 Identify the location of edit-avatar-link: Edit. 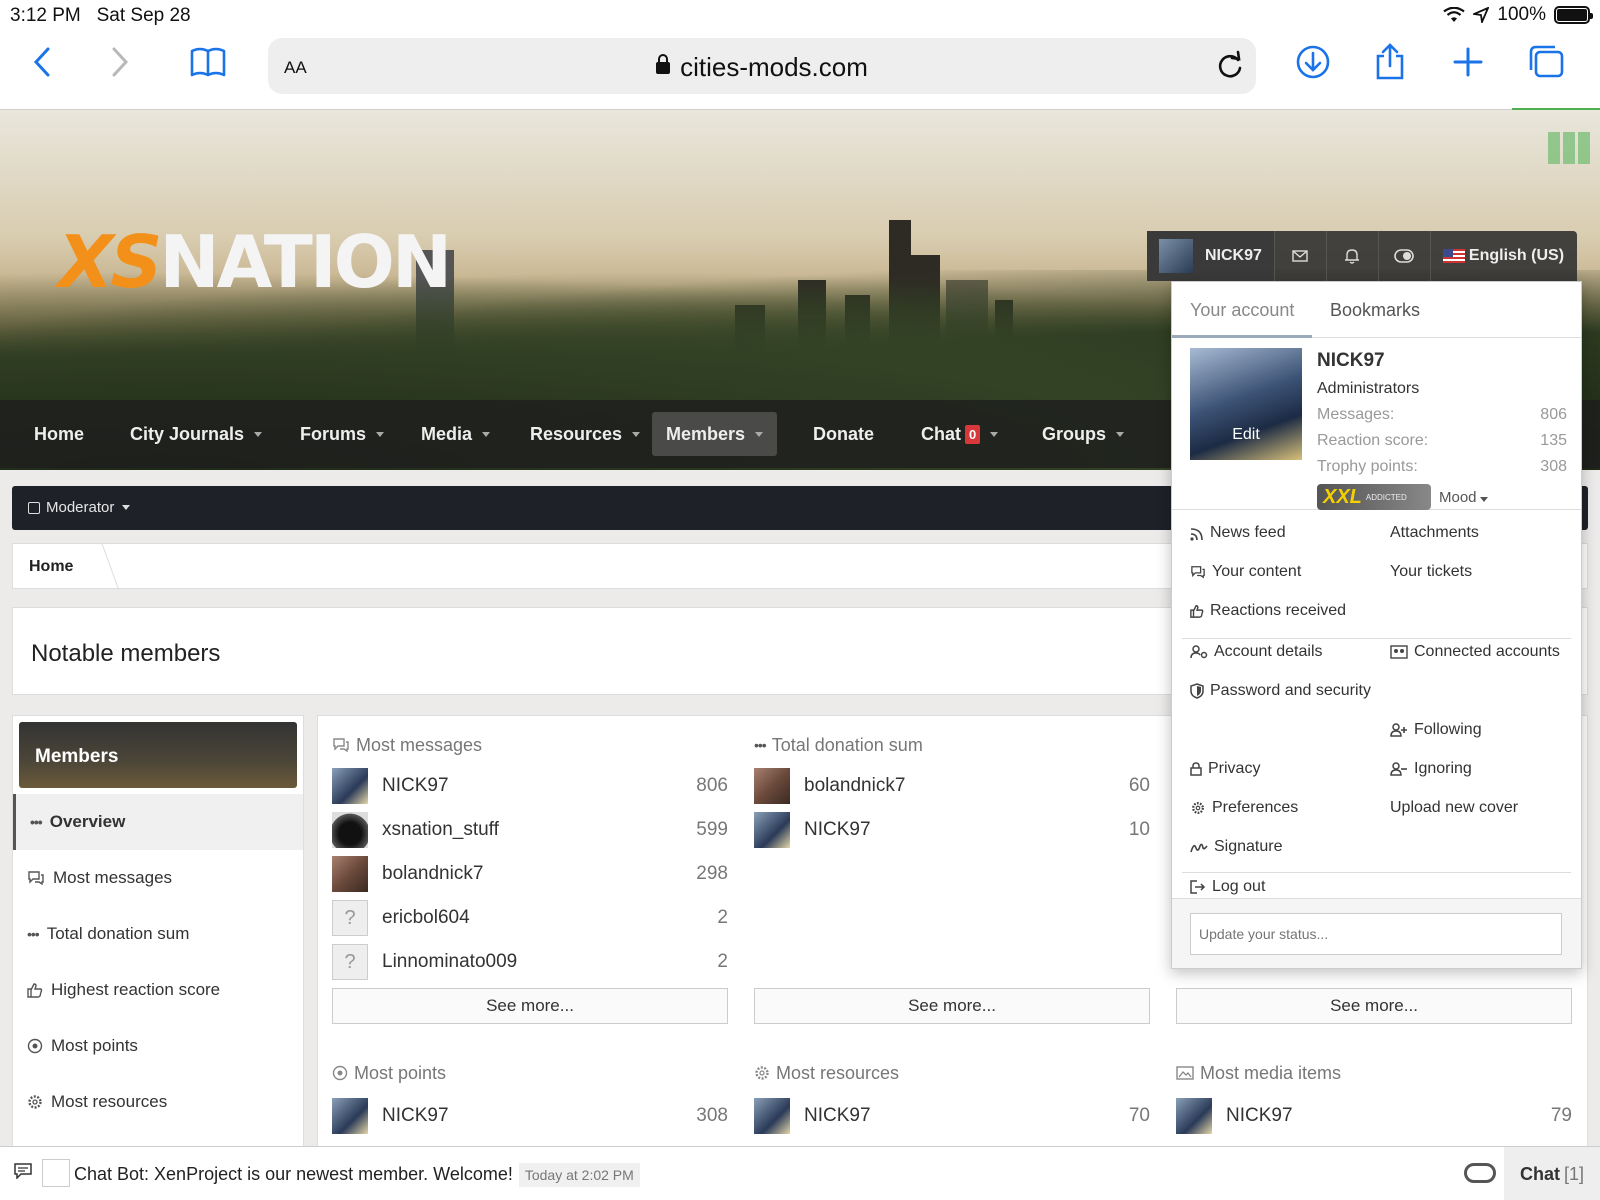
(1246, 435).